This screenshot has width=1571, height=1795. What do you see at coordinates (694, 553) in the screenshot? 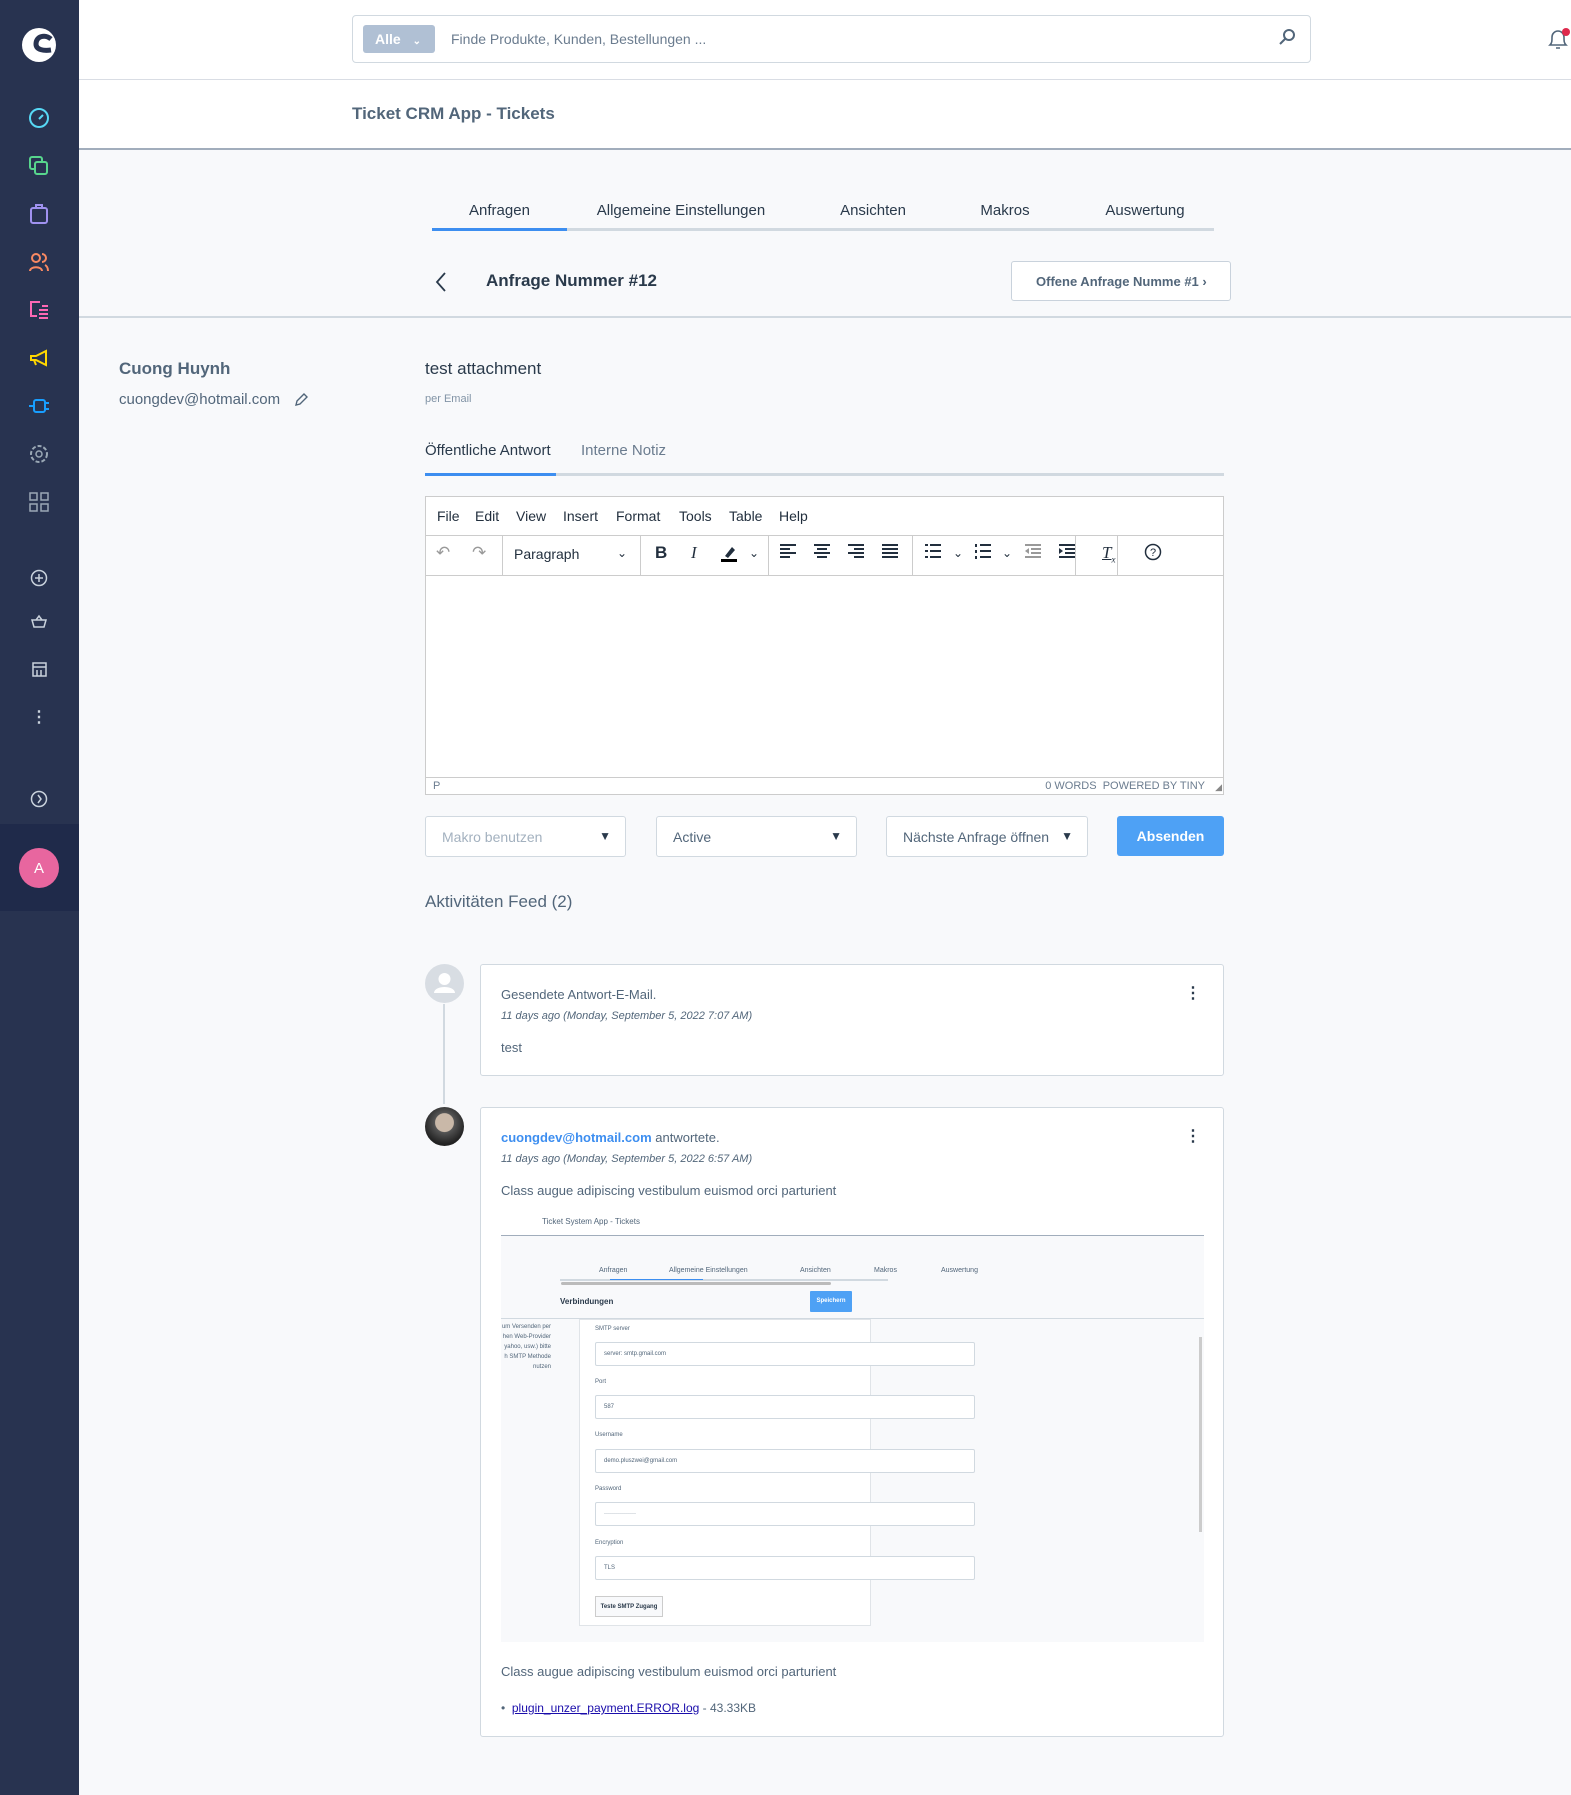
I see `italic-icon: I` at bounding box center [694, 553].